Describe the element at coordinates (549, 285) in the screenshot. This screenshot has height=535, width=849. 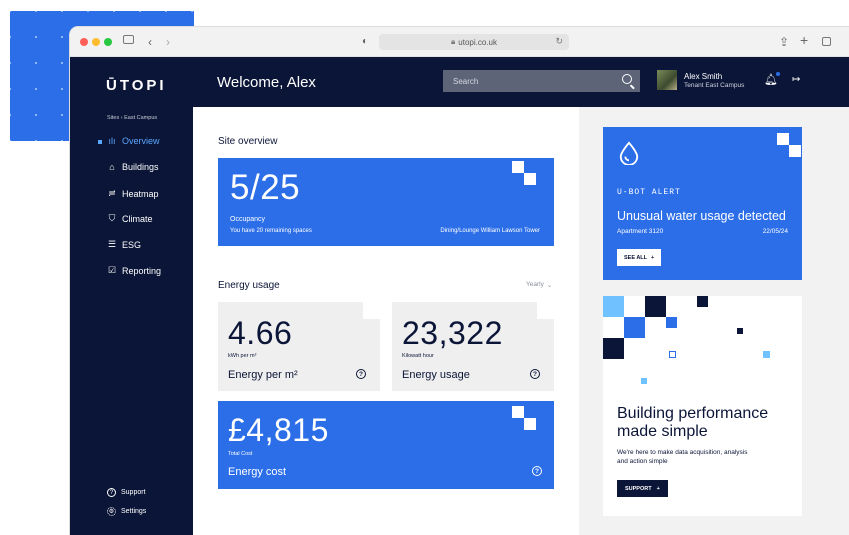
I see `chevron-down-icon: ⌄` at that location.